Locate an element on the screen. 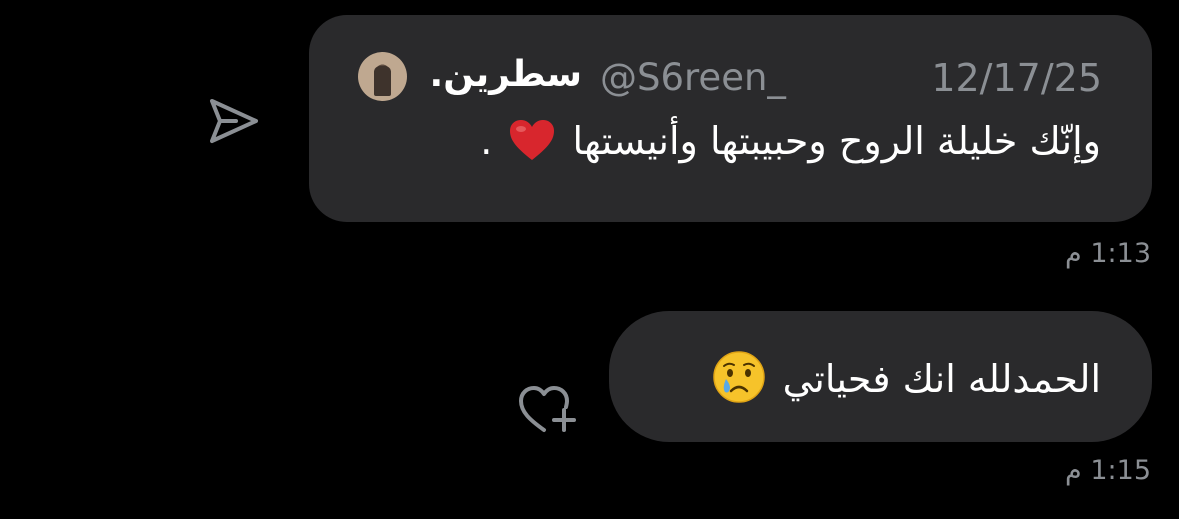 The image size is (1179, 519). quoted-tweet-body: وإنّك خليلة الروح وحبيبتها وأنيستها is located at coordinates (836, 141).